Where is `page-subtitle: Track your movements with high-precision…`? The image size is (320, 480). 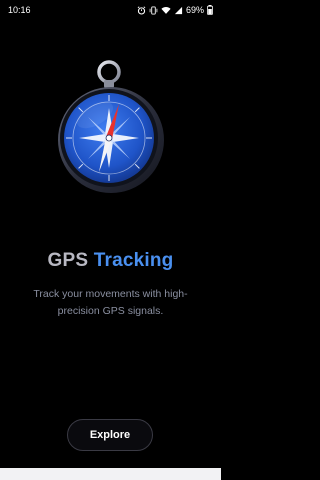
page-subtitle: Track your movements with high-precision… is located at coordinates (110, 302).